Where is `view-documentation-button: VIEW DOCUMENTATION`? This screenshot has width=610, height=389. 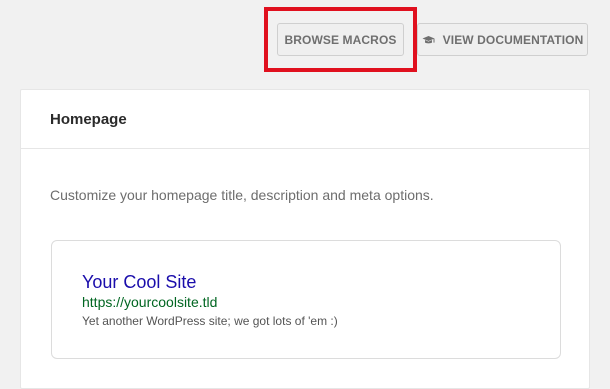
view-documentation-button: VIEW DOCUMENTATION is located at coordinates (502, 39).